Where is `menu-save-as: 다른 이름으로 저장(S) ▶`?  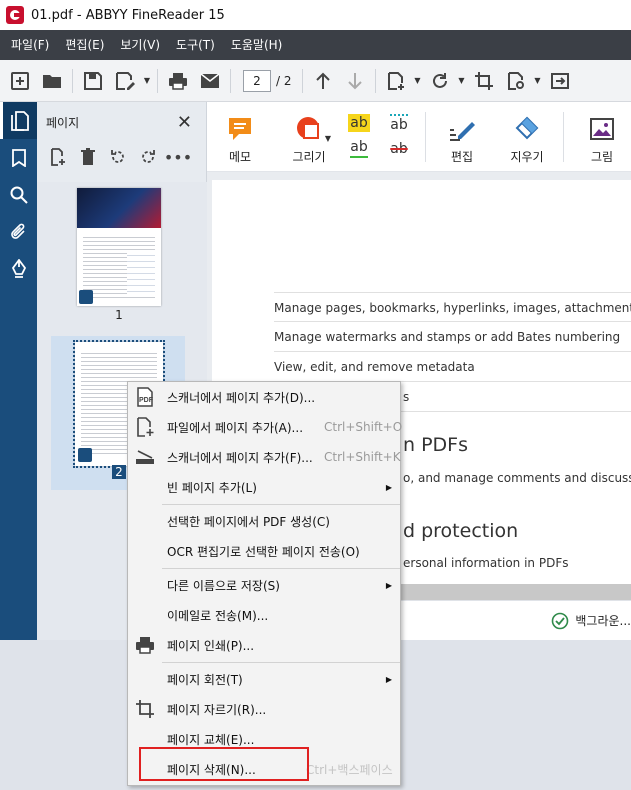 menu-save-as: 다른 이름으로 저장(S) ▶ is located at coordinates (264, 585).